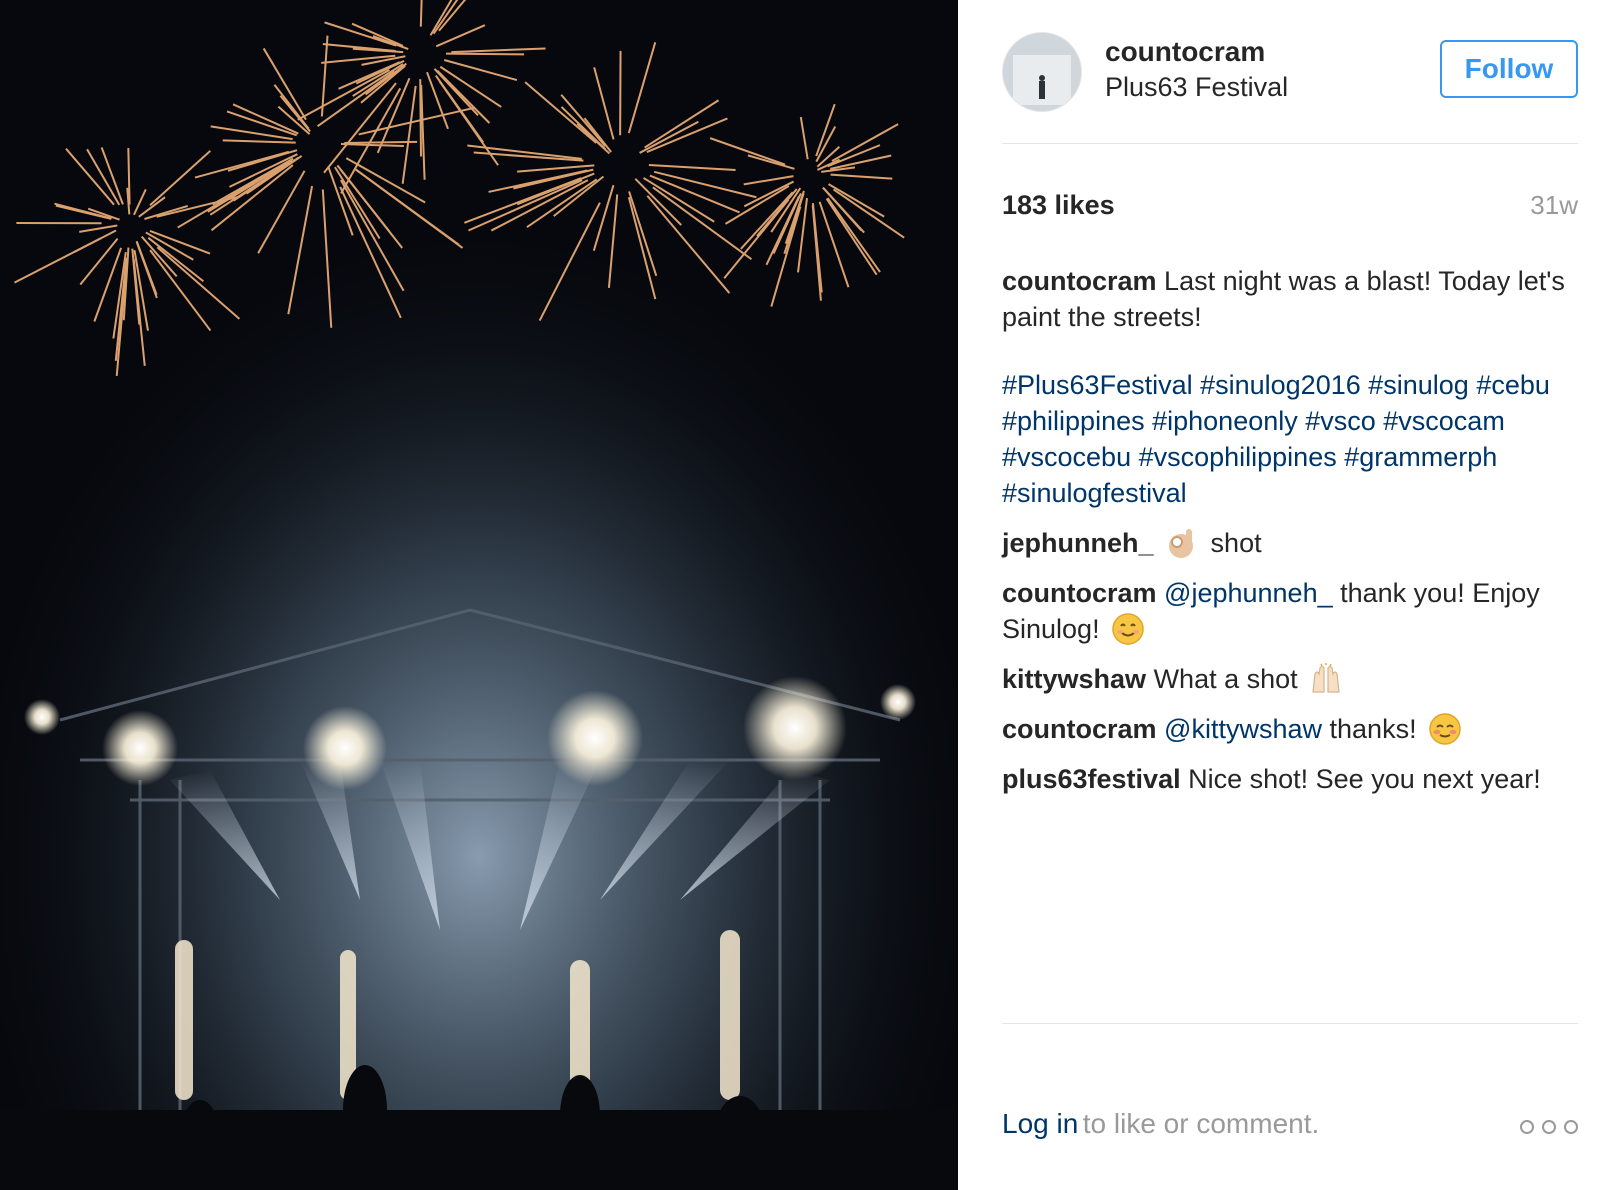 The width and height of the screenshot is (1622, 1190). What do you see at coordinates (1040, 1123) in the screenshot?
I see `login-link: Log in` at bounding box center [1040, 1123].